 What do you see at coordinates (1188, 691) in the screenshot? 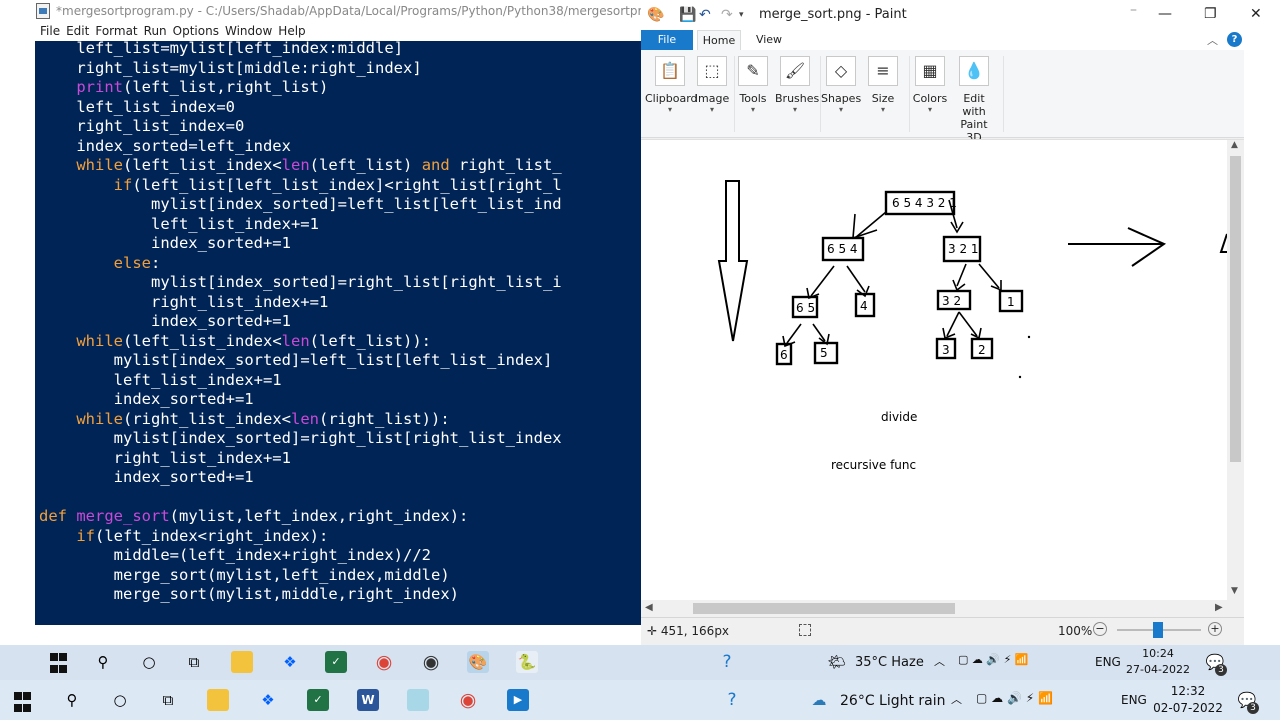
I see `clock-time: 12:32` at bounding box center [1188, 691].